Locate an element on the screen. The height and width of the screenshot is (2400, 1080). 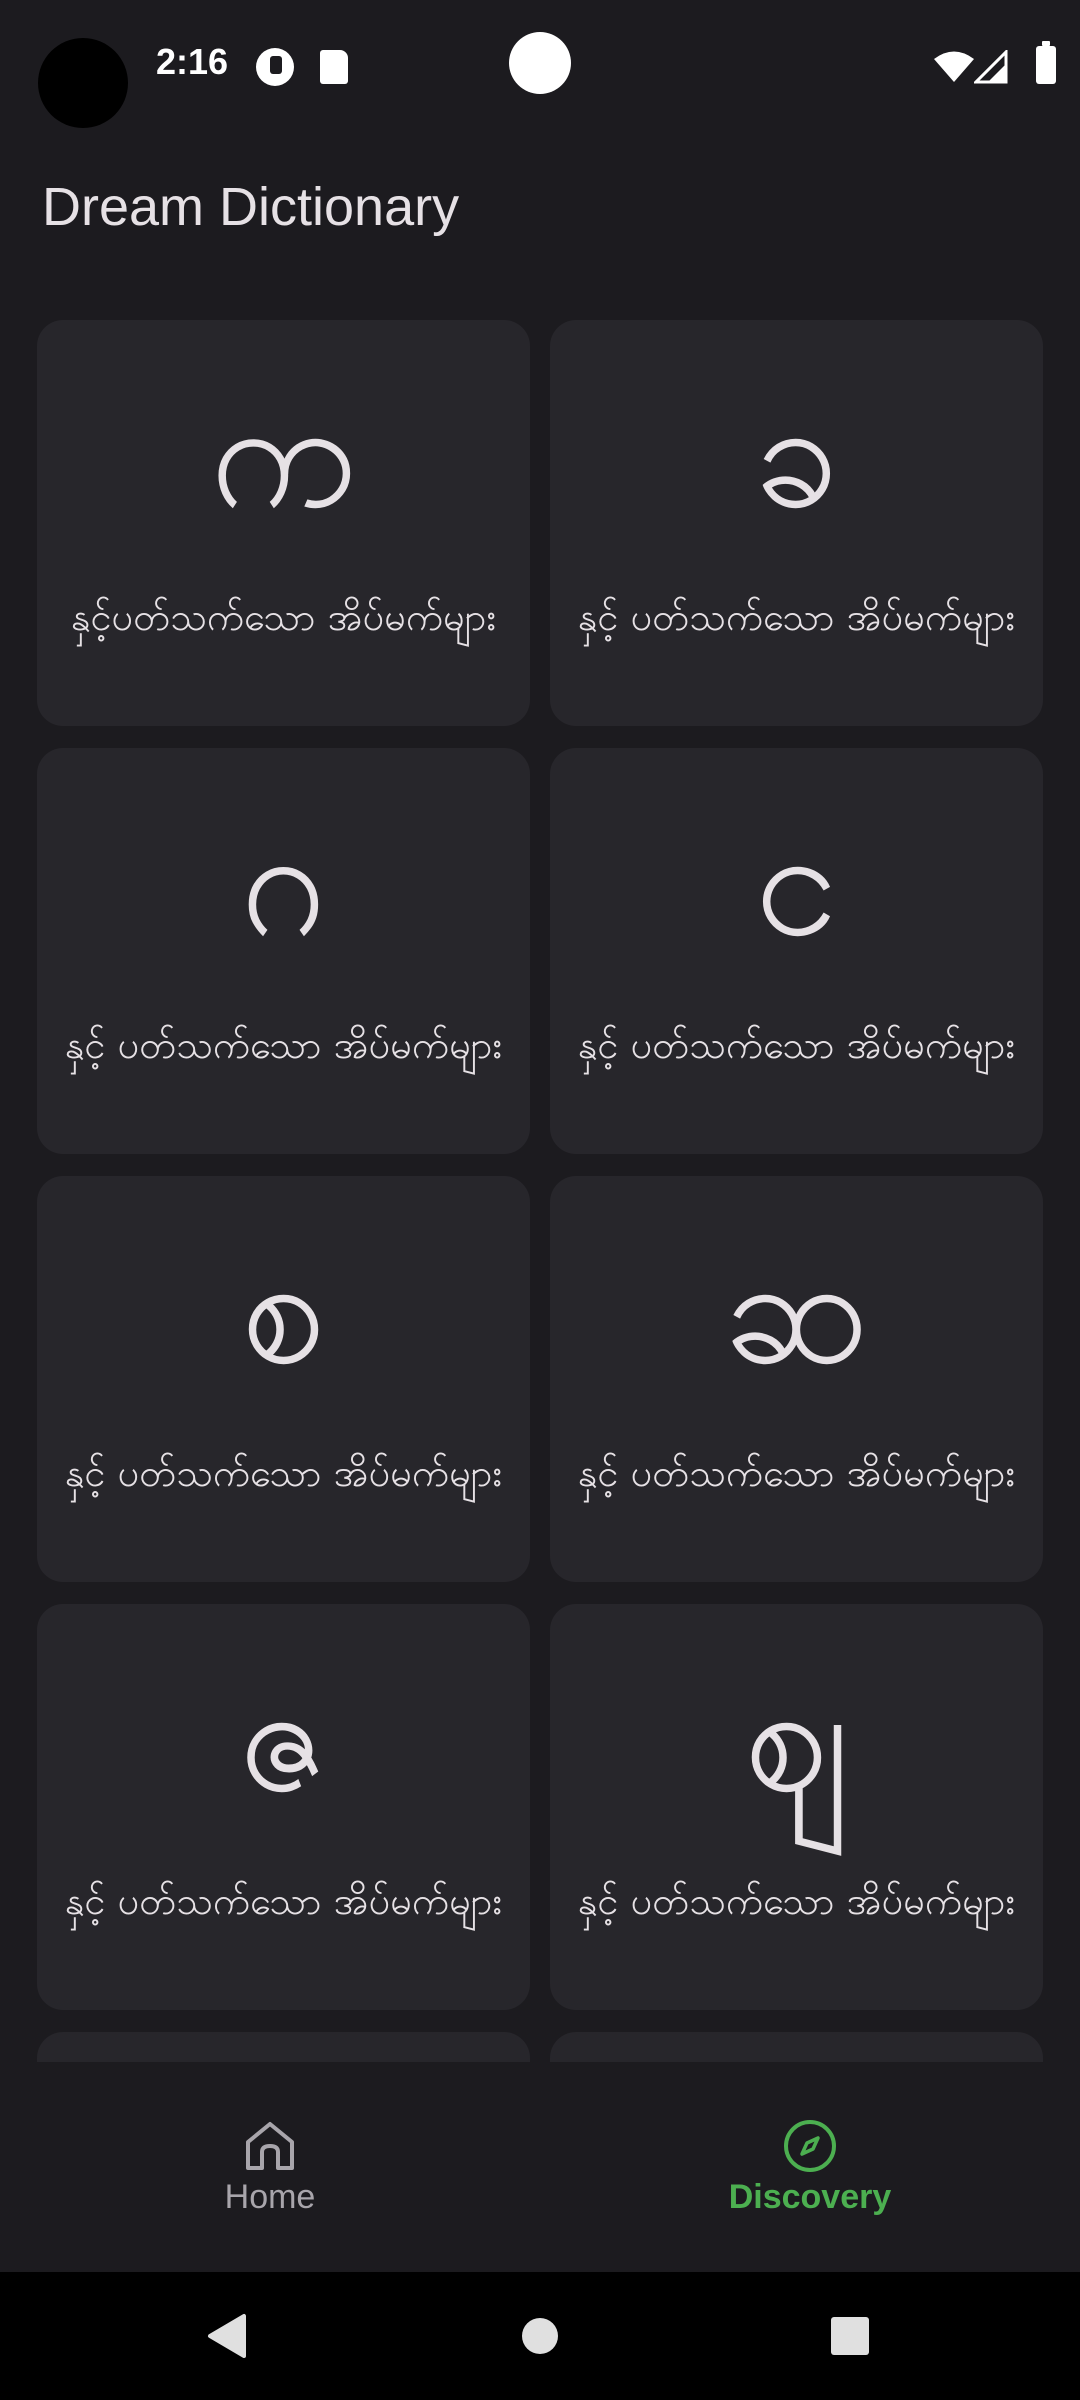
letter-card-kha: ခ နှင့် ပတ်သက်သော အိပ်မက်များ is located at coordinates (796, 523).